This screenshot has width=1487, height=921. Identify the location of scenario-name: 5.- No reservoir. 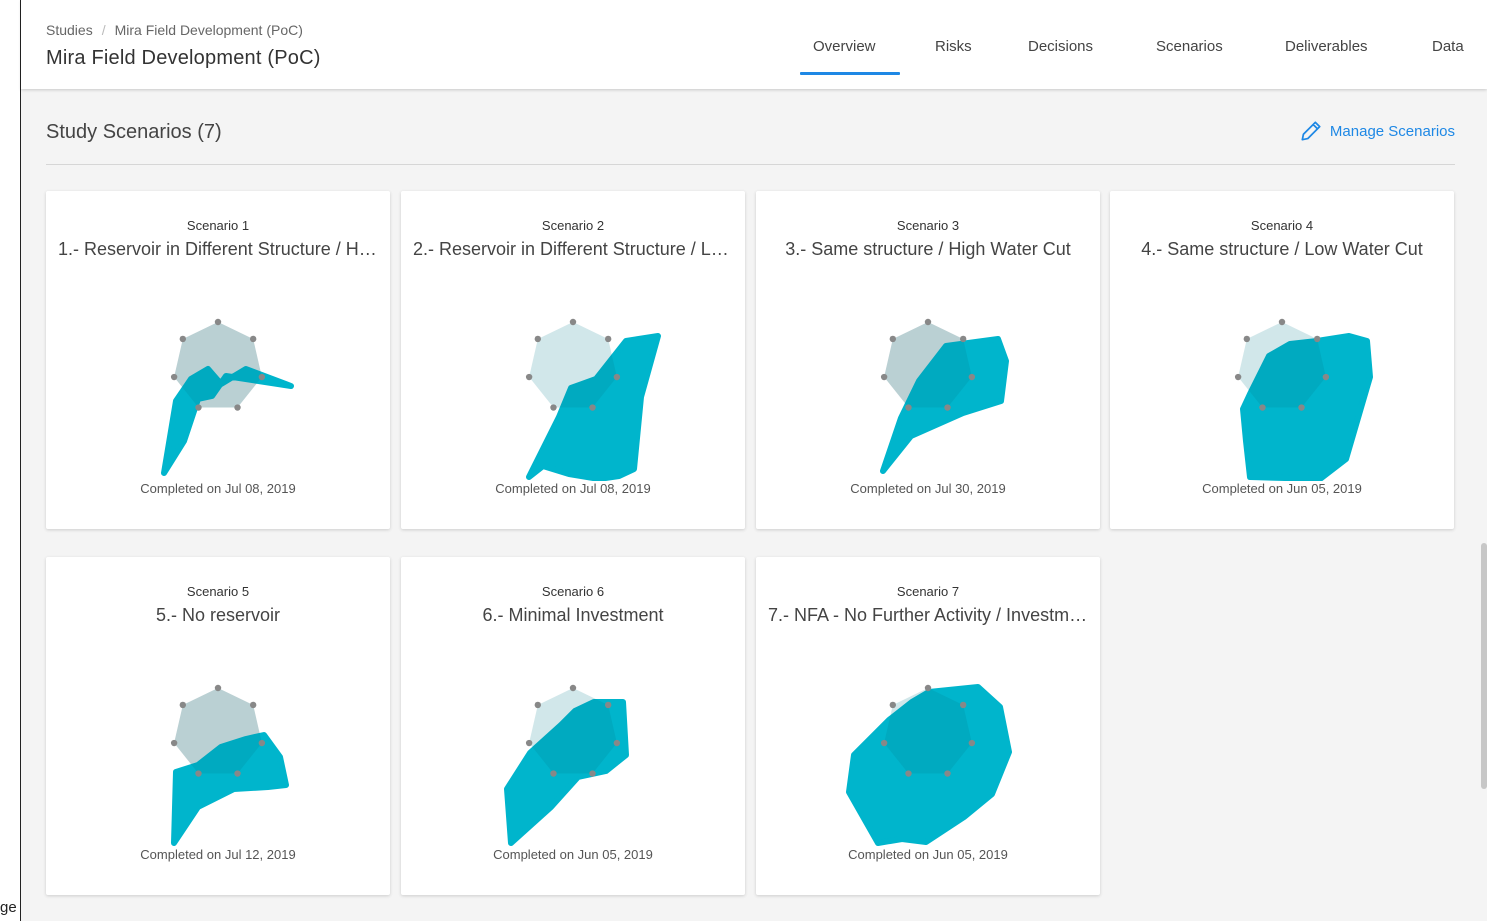
(218, 615).